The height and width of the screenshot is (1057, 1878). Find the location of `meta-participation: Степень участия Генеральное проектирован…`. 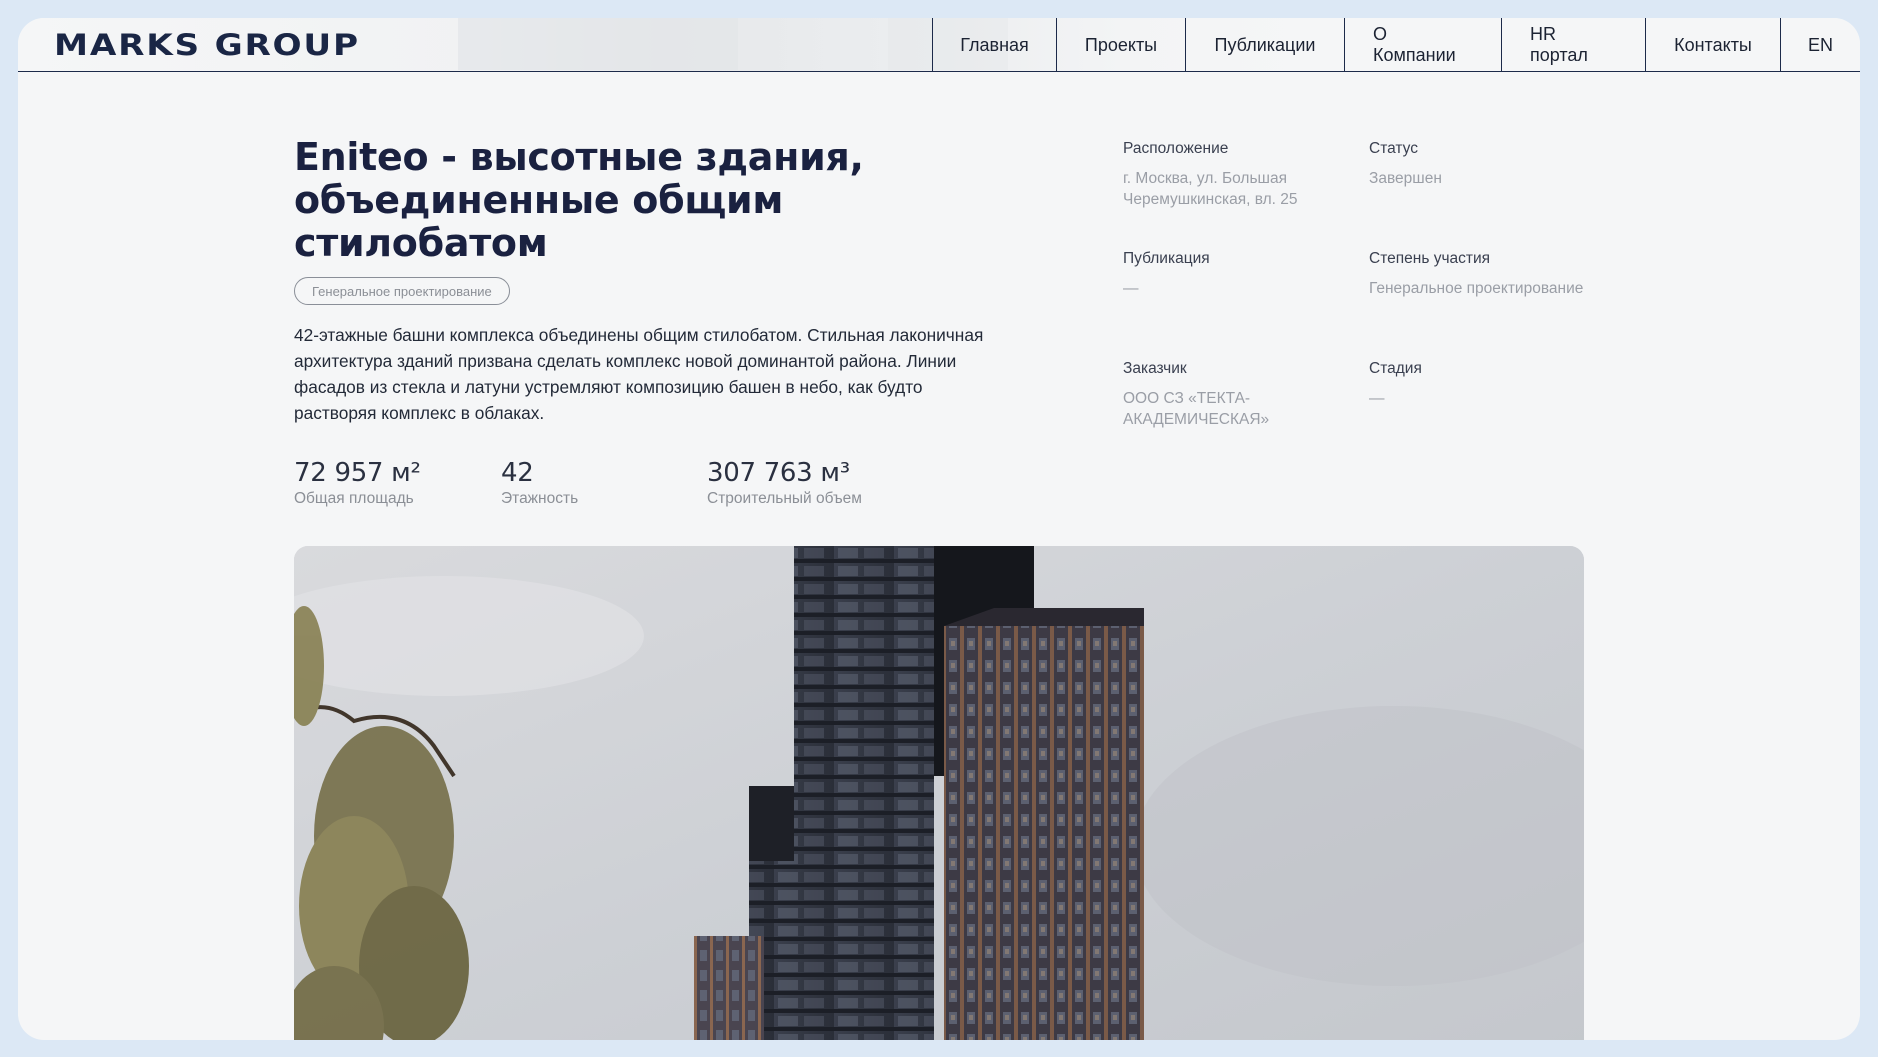

meta-participation: Степень участия Генеральное проектирован… is located at coordinates (1479, 274).